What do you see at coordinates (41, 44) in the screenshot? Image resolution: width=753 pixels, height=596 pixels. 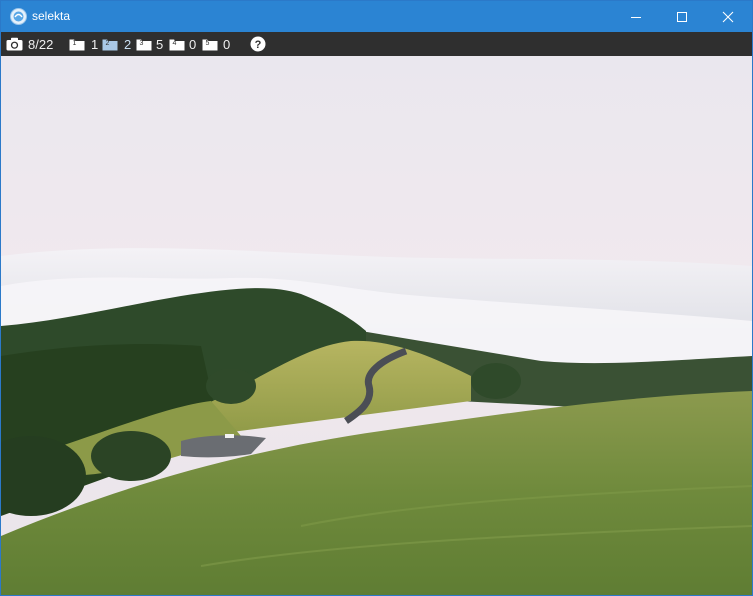 I see `image-counter-text: 8/22` at bounding box center [41, 44].